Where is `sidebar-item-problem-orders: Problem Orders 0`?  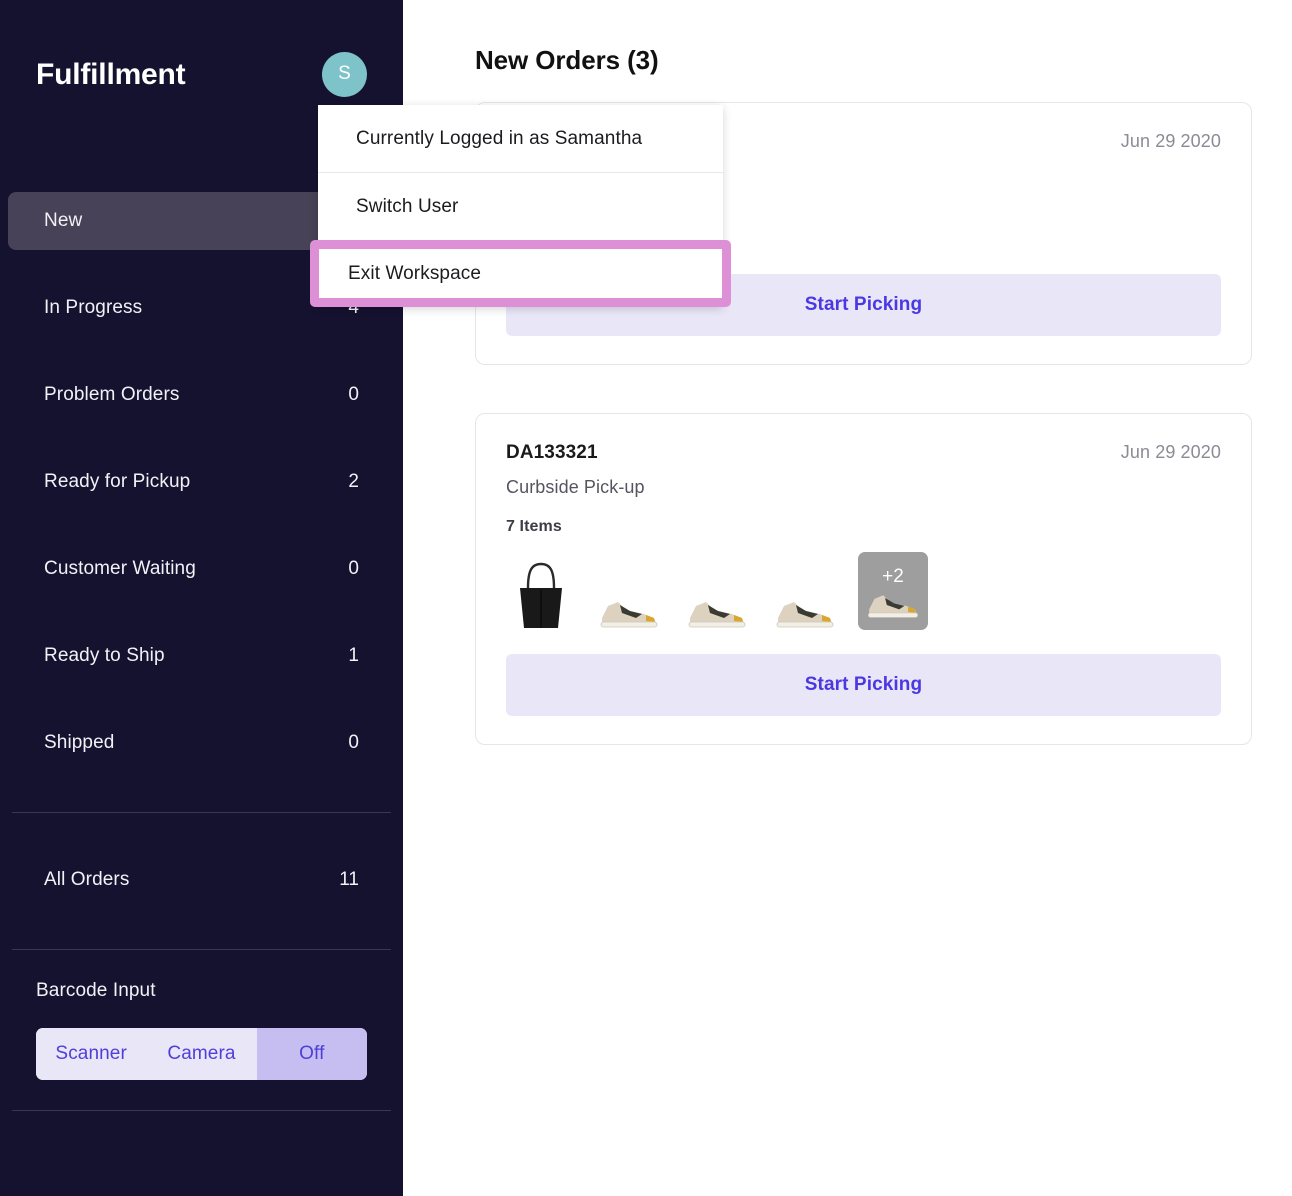 sidebar-item-problem-orders: Problem Orders 0 is located at coordinates (201, 395).